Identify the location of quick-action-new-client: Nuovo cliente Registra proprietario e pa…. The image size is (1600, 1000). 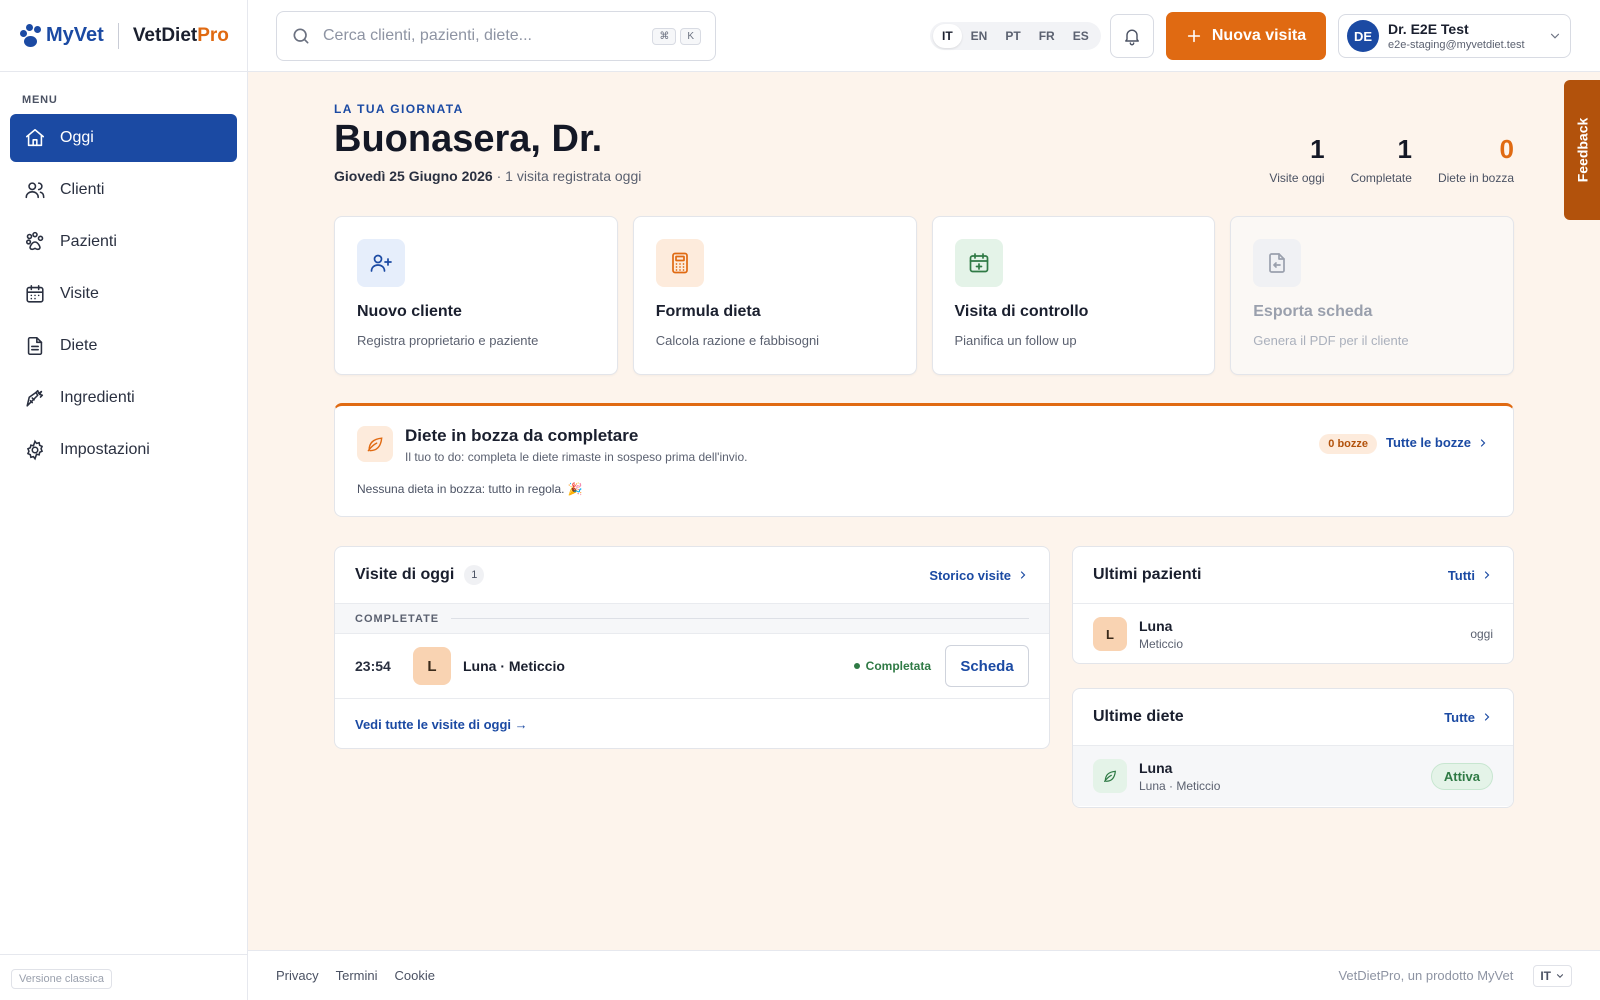
(476, 295).